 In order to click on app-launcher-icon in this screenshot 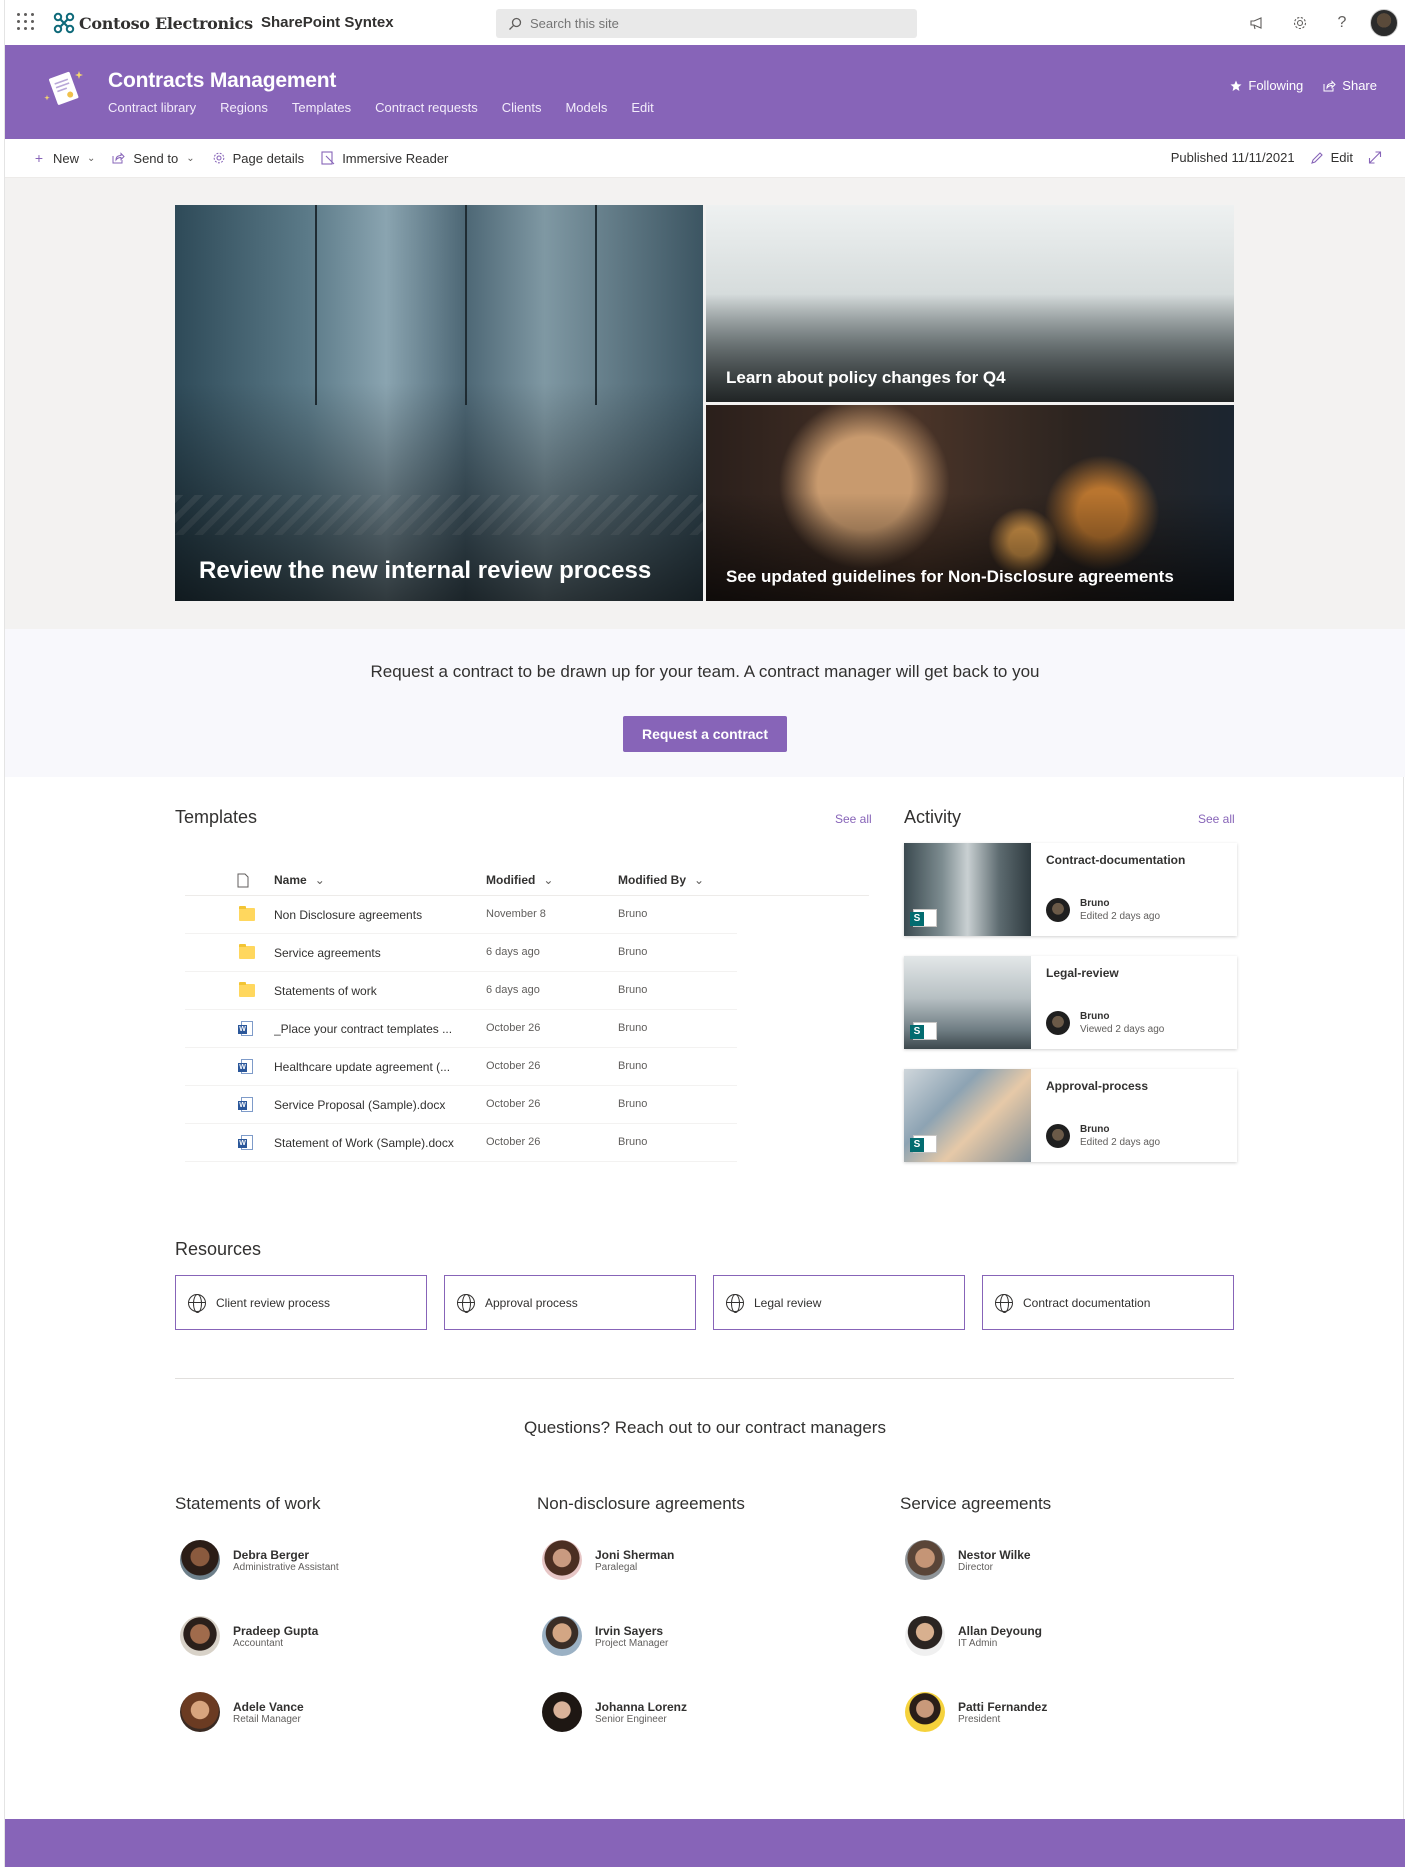, I will do `click(26, 22)`.